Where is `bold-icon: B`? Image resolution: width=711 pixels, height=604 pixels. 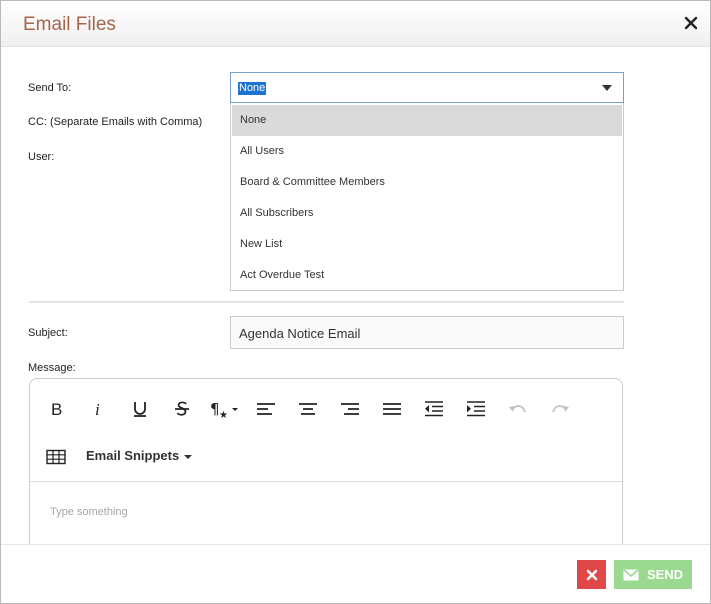
bold-icon: B is located at coordinates (56, 409).